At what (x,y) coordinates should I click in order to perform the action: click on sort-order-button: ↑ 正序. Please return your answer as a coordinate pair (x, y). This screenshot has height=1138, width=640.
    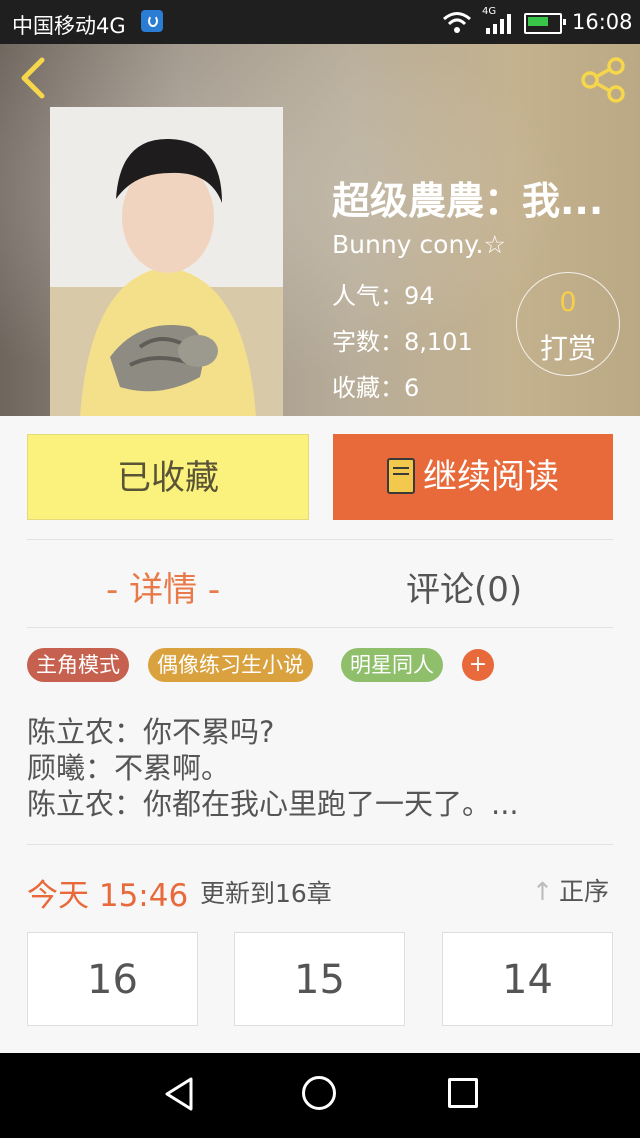
    Looking at the image, I should click on (570, 890).